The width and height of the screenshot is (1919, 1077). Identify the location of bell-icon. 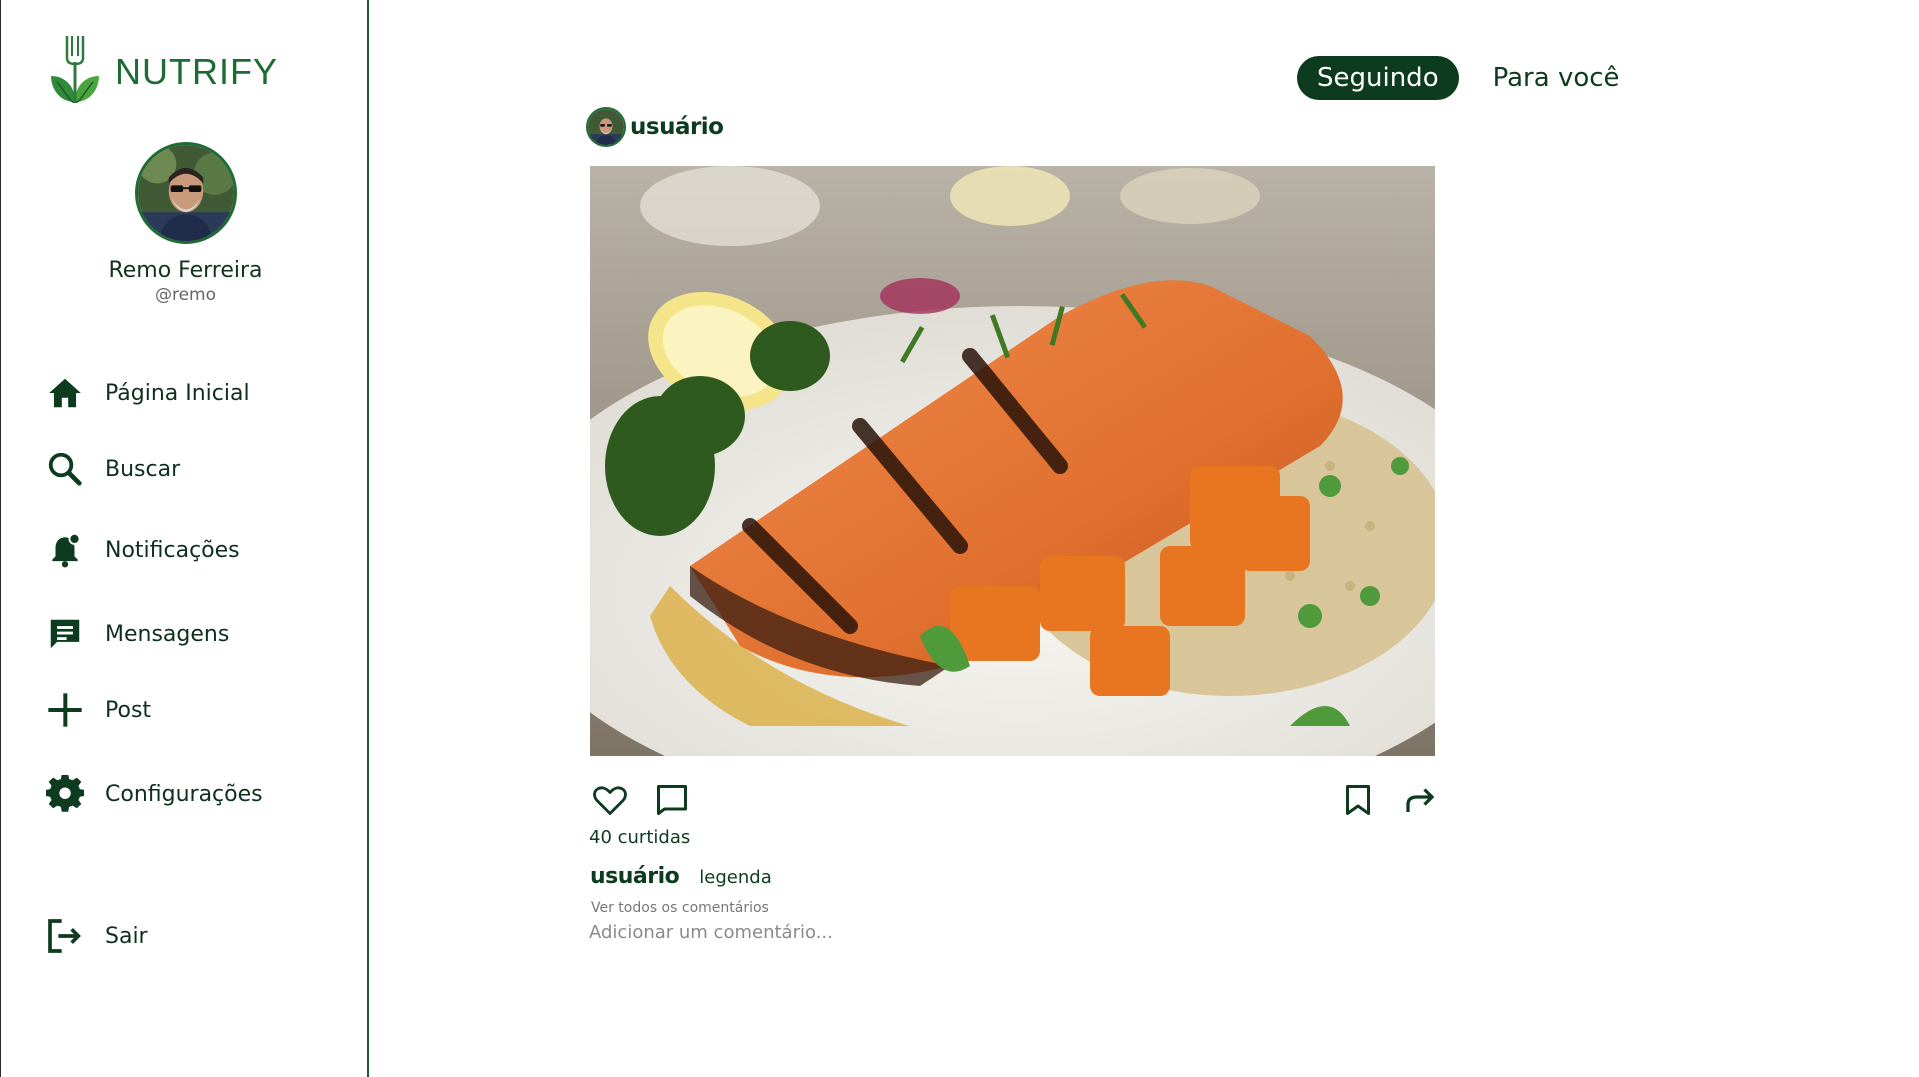
(65, 550).